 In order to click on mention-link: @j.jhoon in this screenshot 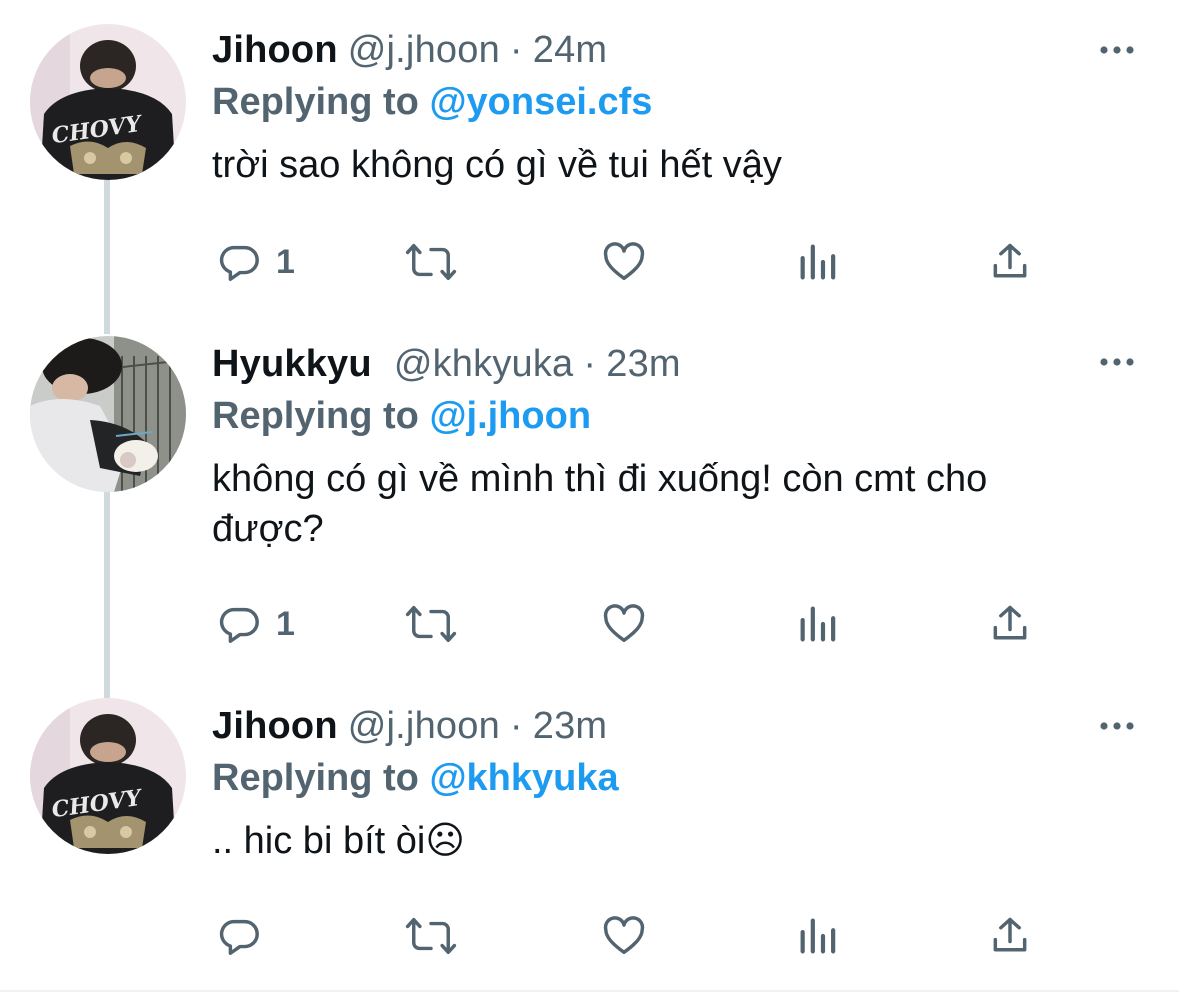, I will do `click(510, 416)`.